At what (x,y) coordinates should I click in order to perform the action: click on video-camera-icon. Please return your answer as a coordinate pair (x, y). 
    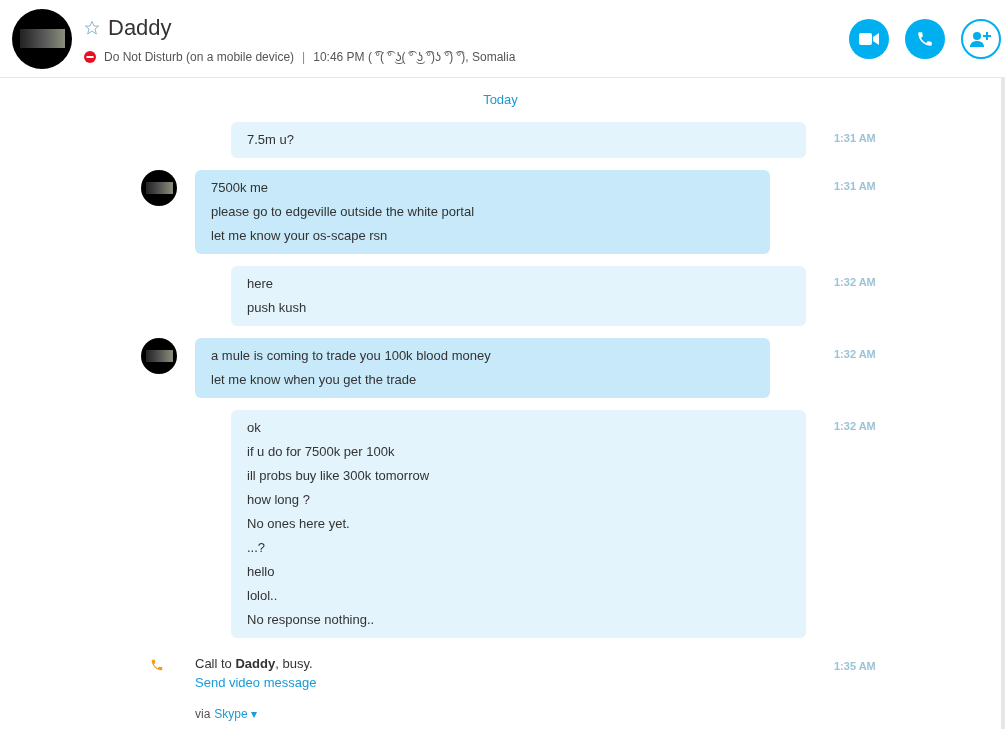
    Looking at the image, I should click on (869, 38).